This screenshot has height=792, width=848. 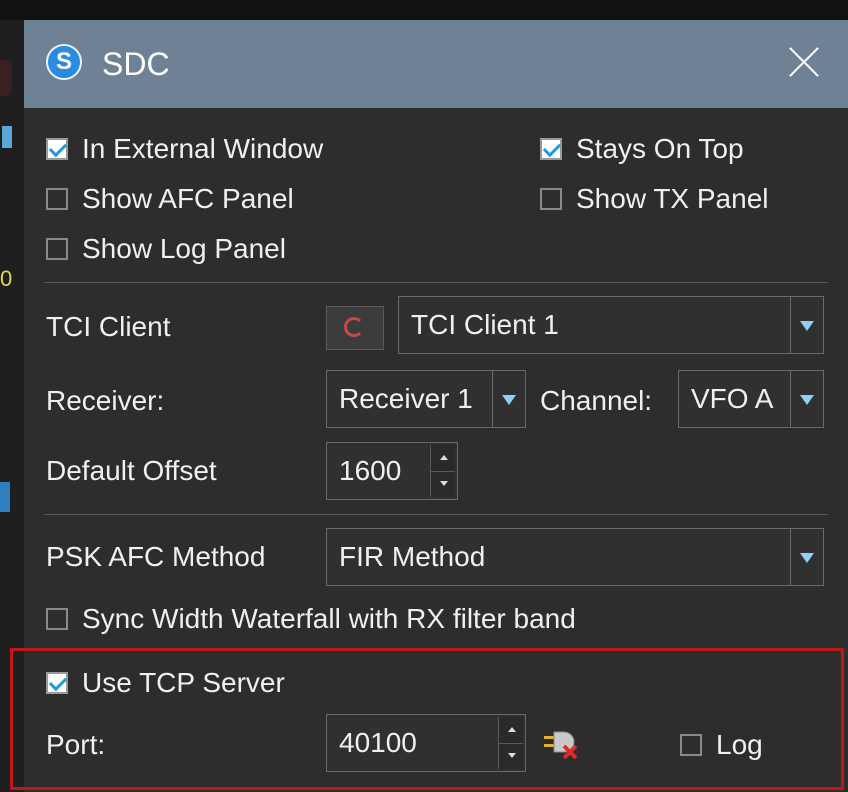 I want to click on show-log-panel-checkbox: Show Log Panel, so click(x=166, y=249).